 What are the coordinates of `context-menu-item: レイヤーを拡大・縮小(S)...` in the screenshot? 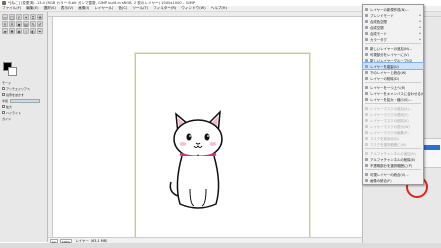 It's located at (393, 99).